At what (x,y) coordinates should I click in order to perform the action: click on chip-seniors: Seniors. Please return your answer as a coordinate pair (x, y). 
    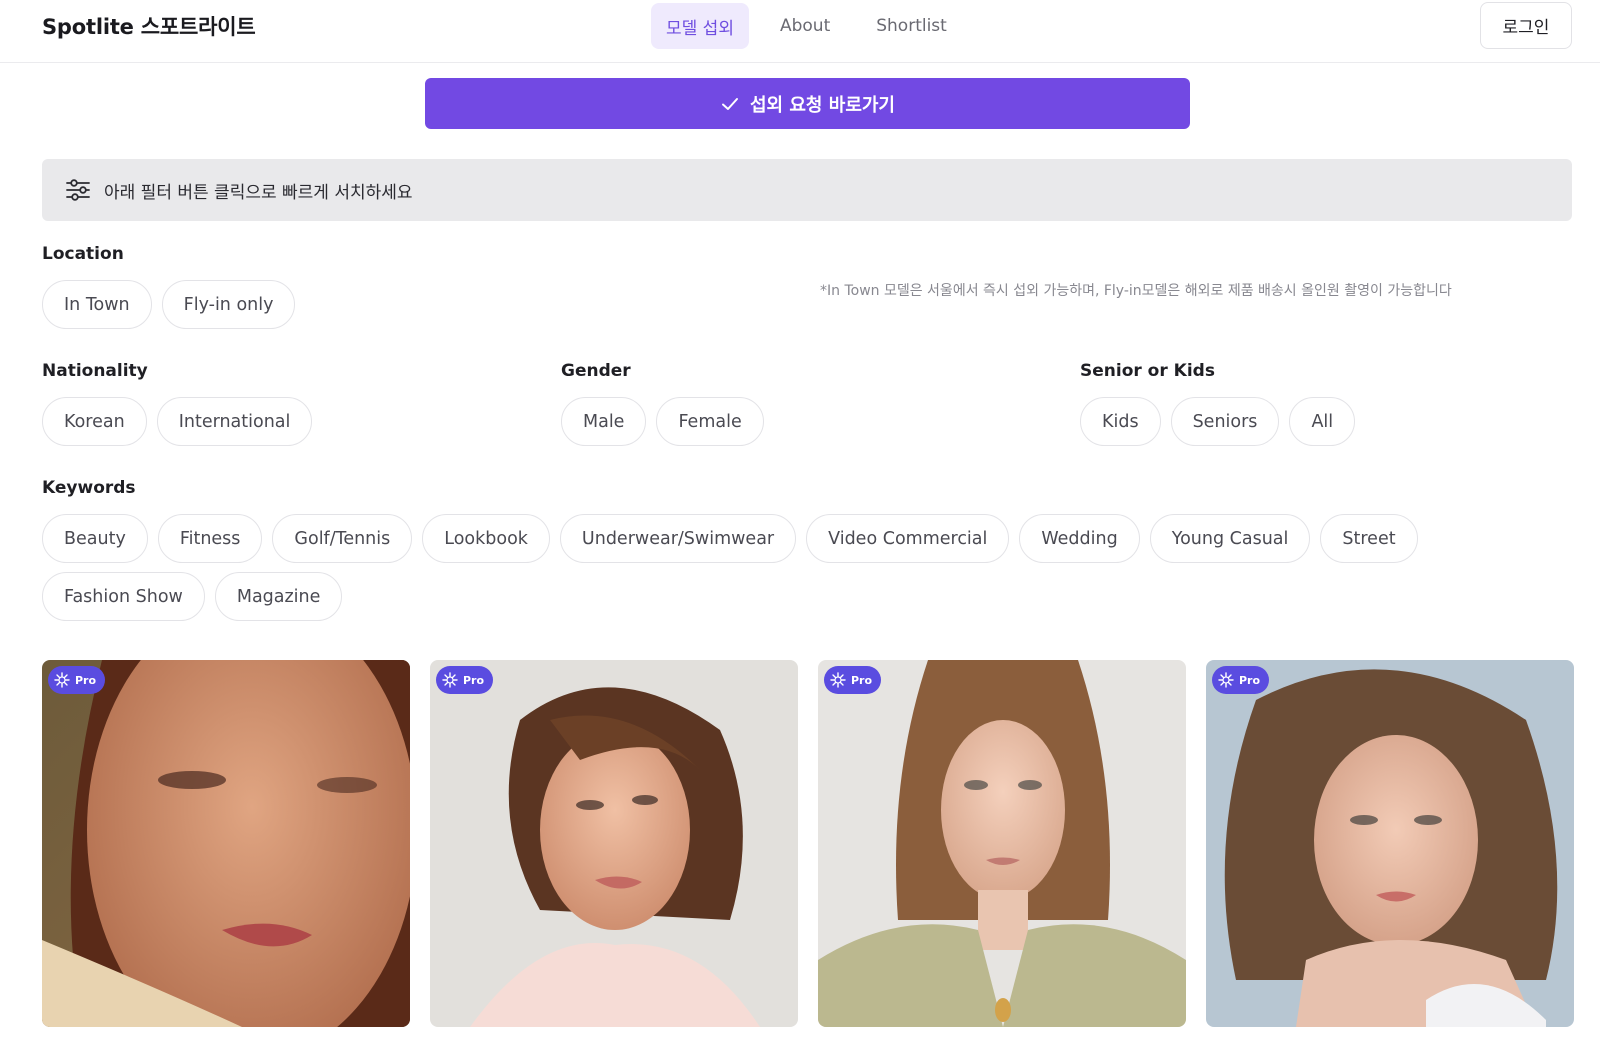
    Looking at the image, I should click on (1225, 421).